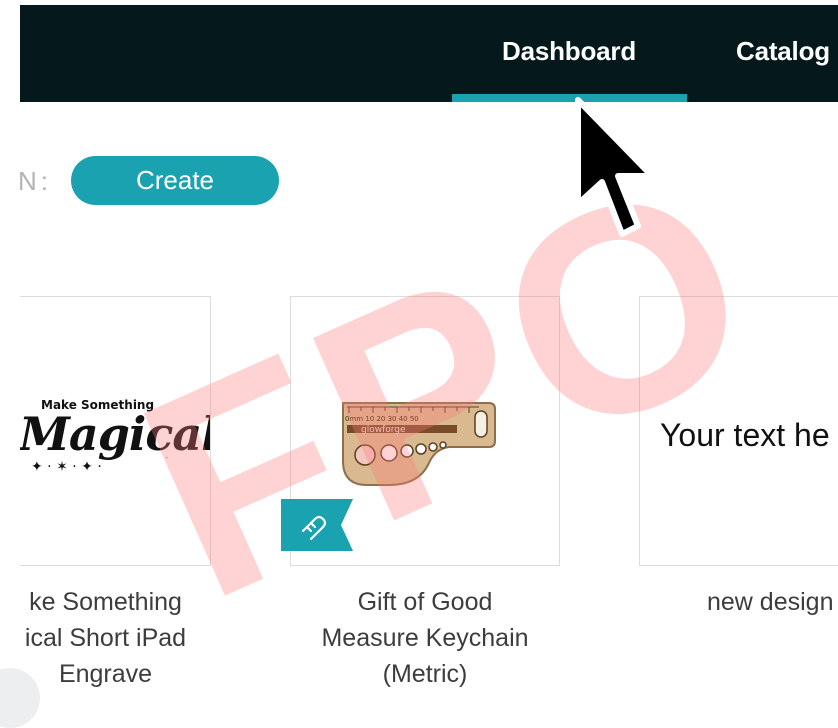 Image resolution: width=838 pixels, height=728 pixels. What do you see at coordinates (615, 167) in the screenshot?
I see `mouse-cursor-icon` at bounding box center [615, 167].